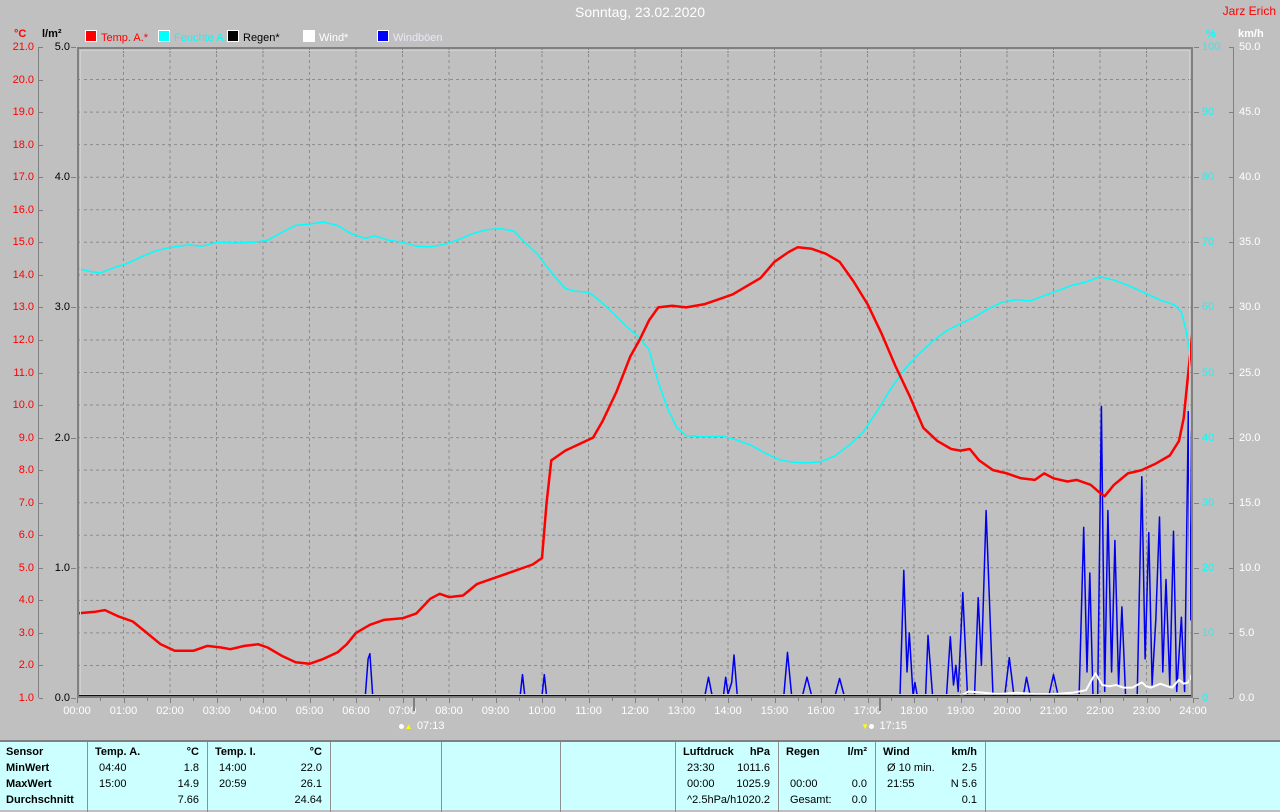 The image size is (1280, 812). I want to click on temp-tick-label: 4.0, so click(26, 600).